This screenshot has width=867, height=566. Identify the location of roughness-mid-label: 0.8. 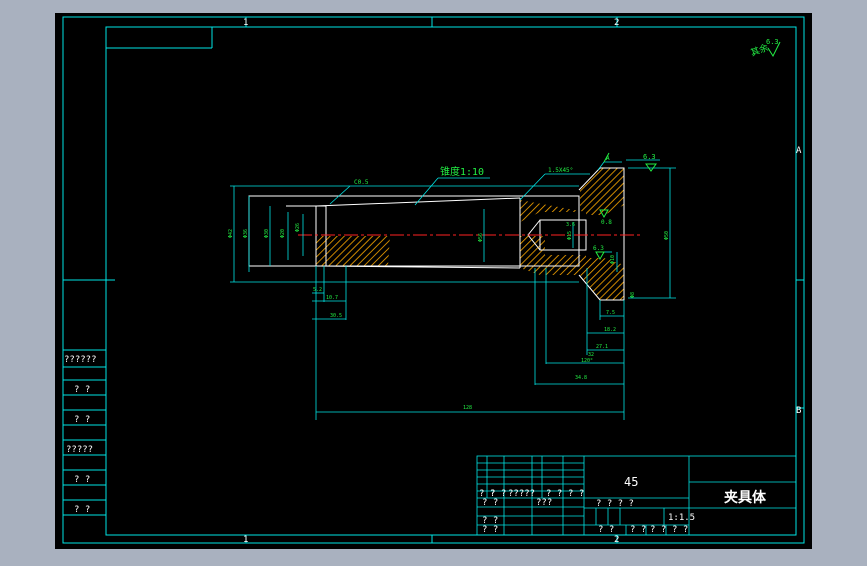
(606, 222).